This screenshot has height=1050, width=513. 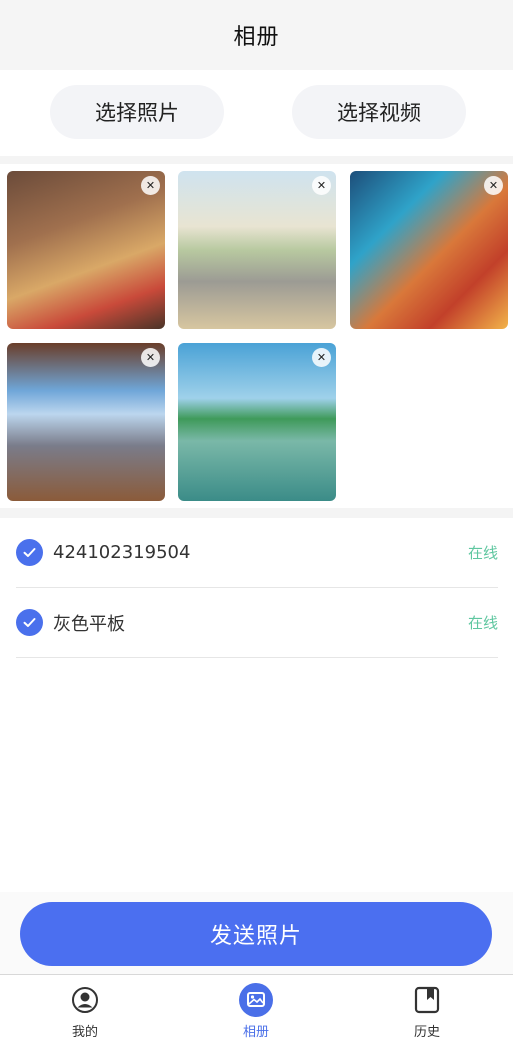 I want to click on select-photo-button: 选择照片, so click(x=137, y=112).